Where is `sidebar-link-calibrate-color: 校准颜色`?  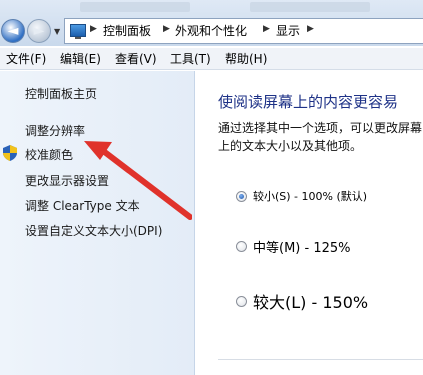
sidebar-link-calibrate-color: 校准颜色 is located at coordinates (49, 155).